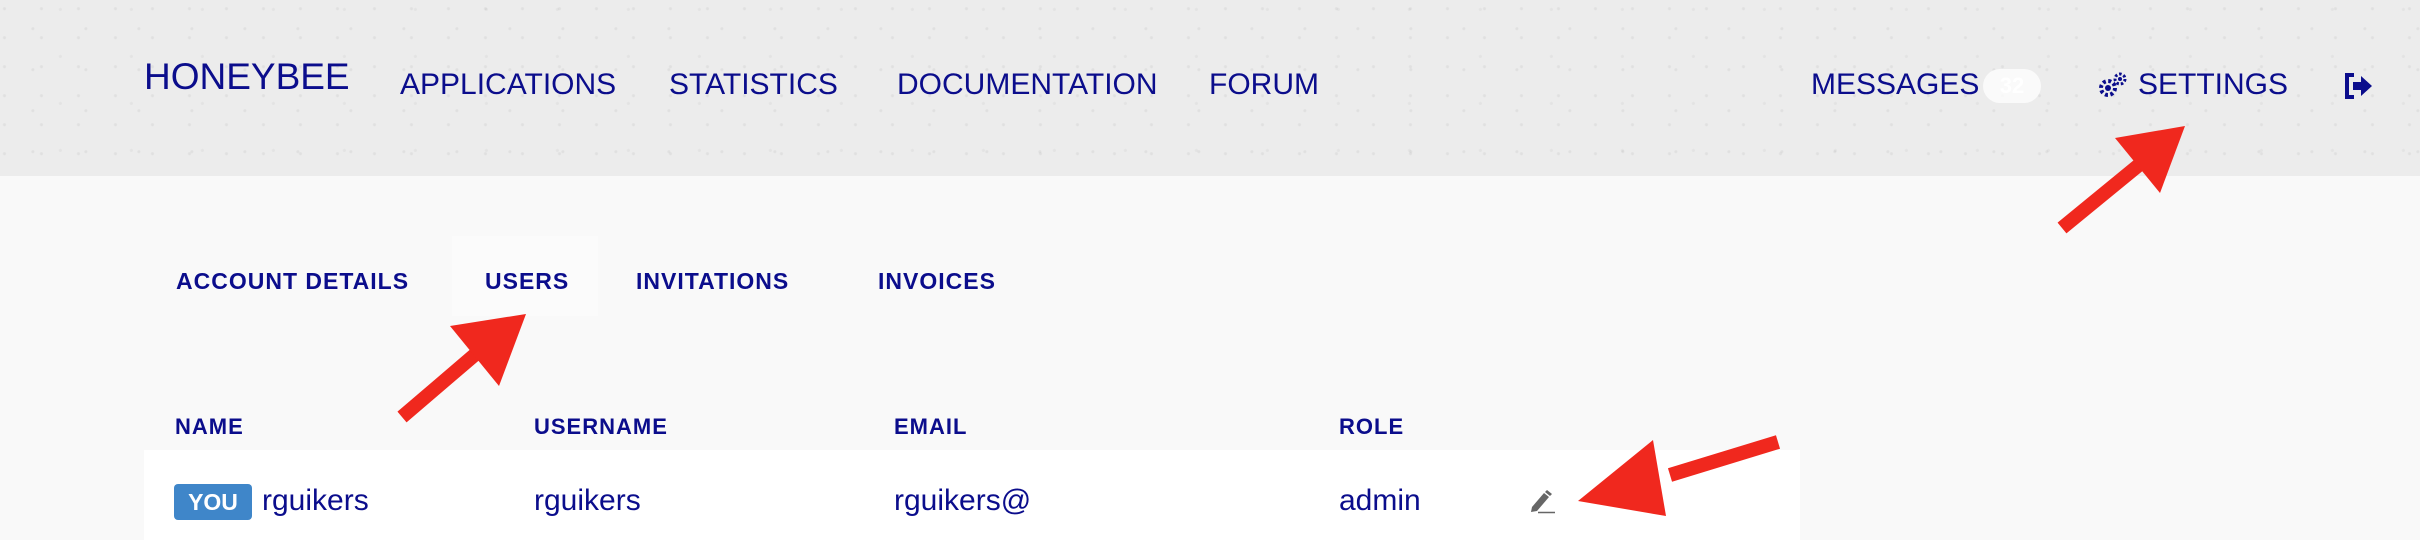  I want to click on column-header-role: ROLE, so click(1372, 426).